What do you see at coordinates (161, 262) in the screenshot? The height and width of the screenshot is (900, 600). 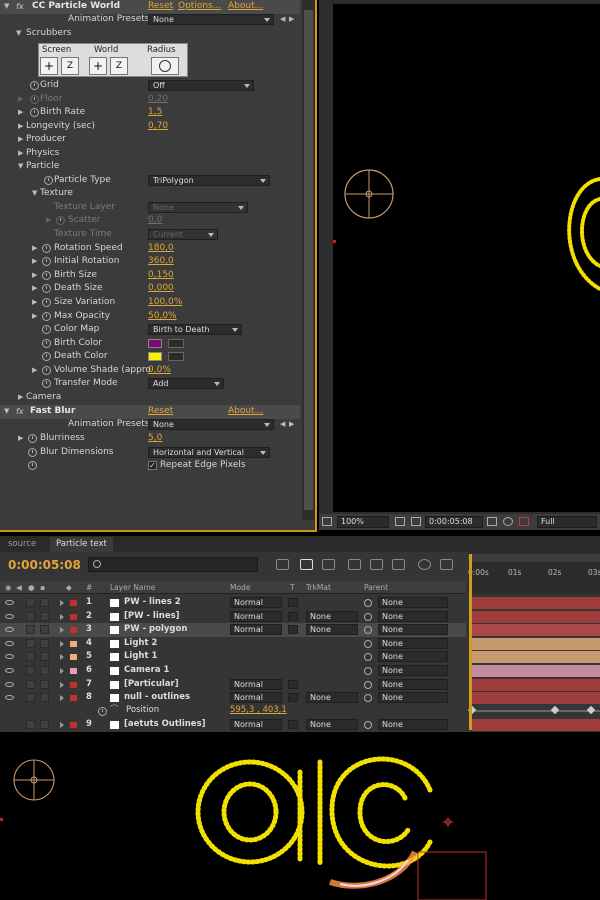 I see `initial-rotation-value: 360,0` at bounding box center [161, 262].